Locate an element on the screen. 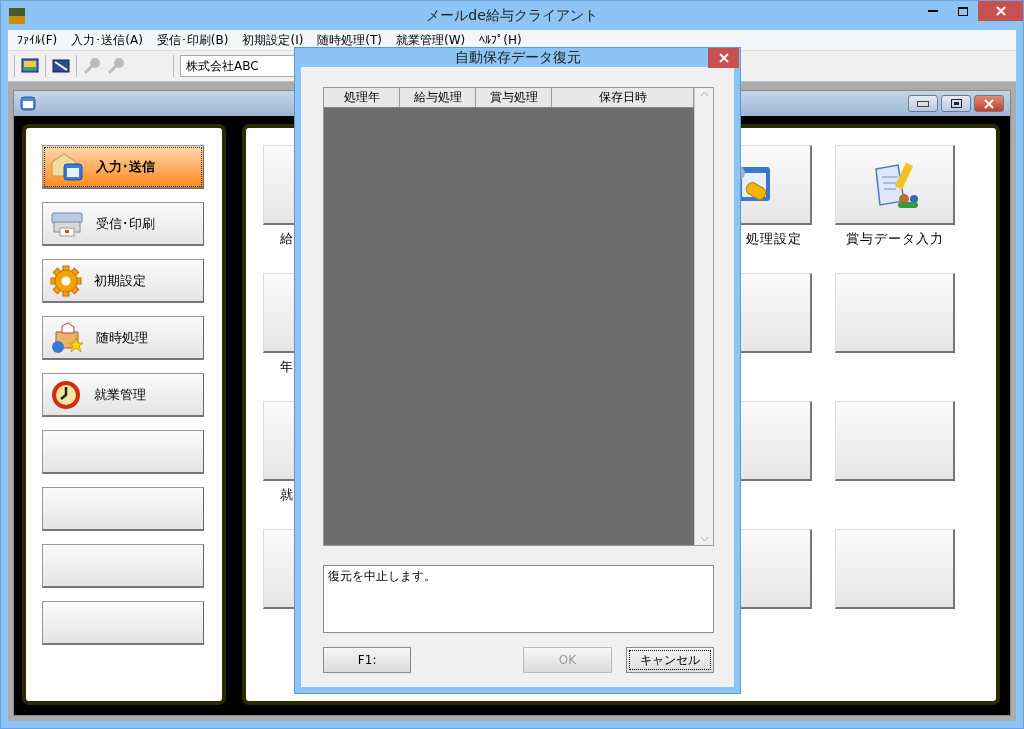 The image size is (1024, 729). printer-icon is located at coordinates (67, 223).